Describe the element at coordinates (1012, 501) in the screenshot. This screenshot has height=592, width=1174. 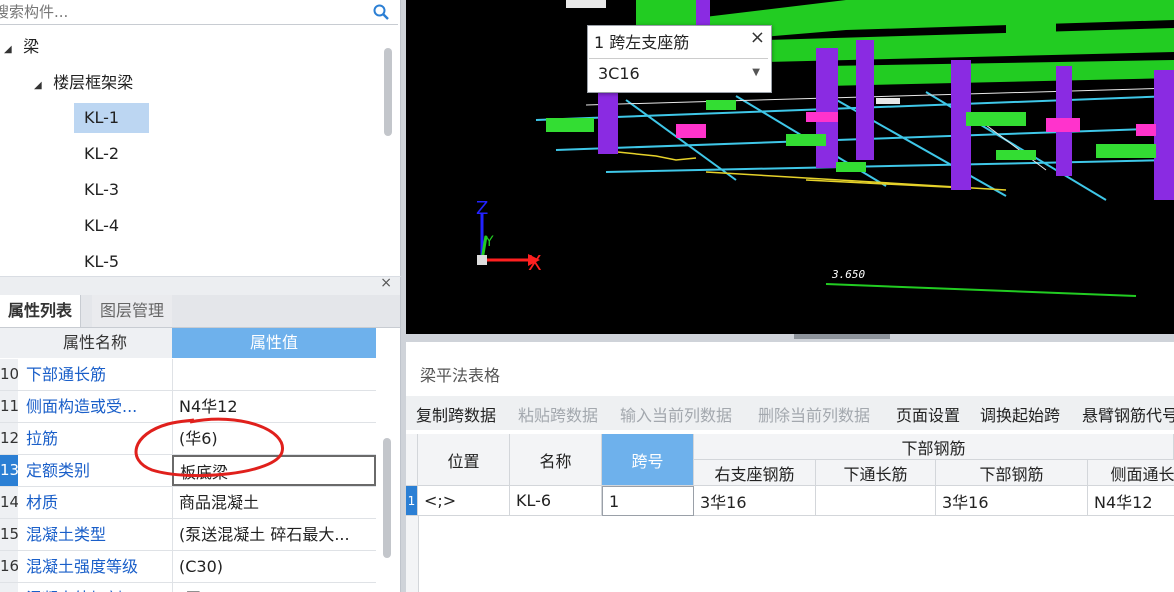
I see `cell-bottom-bar: 3华16` at that location.